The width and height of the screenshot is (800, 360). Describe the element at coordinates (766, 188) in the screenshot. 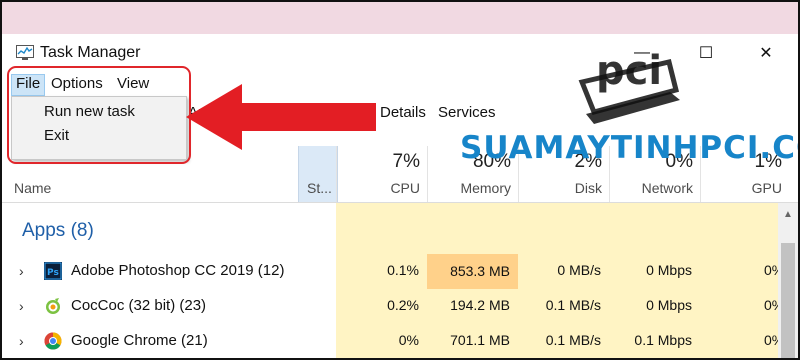

I see `gpu-label: GPU` at that location.